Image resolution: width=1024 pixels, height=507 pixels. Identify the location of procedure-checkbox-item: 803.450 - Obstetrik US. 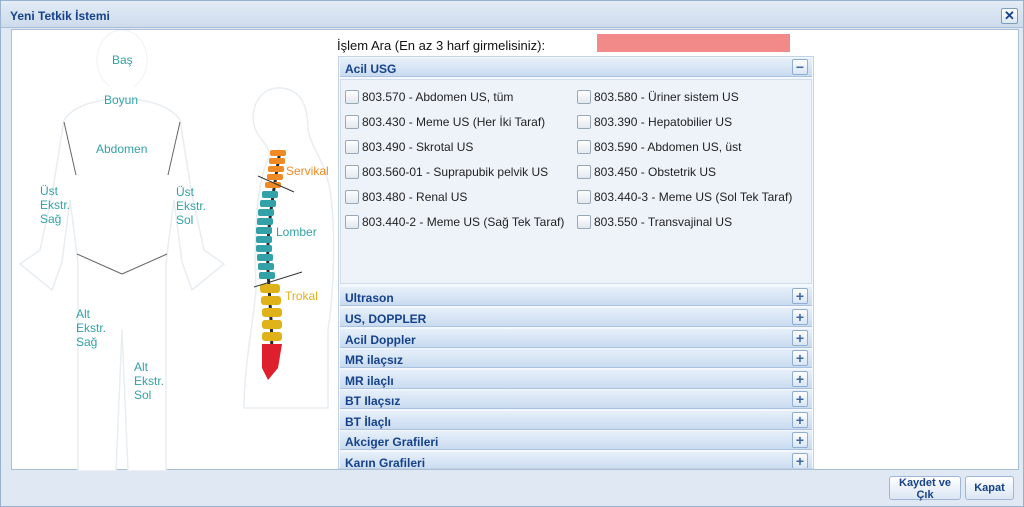
(646, 173).